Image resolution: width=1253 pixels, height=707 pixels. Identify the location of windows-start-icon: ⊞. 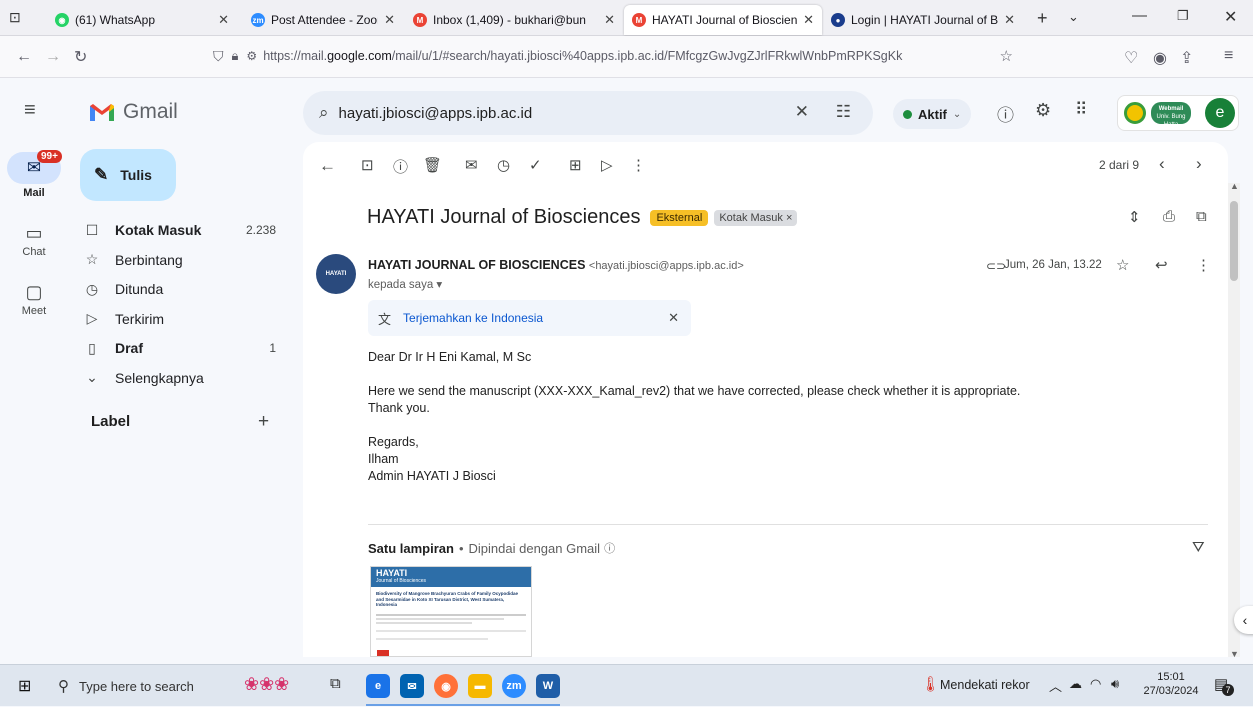
(24, 686).